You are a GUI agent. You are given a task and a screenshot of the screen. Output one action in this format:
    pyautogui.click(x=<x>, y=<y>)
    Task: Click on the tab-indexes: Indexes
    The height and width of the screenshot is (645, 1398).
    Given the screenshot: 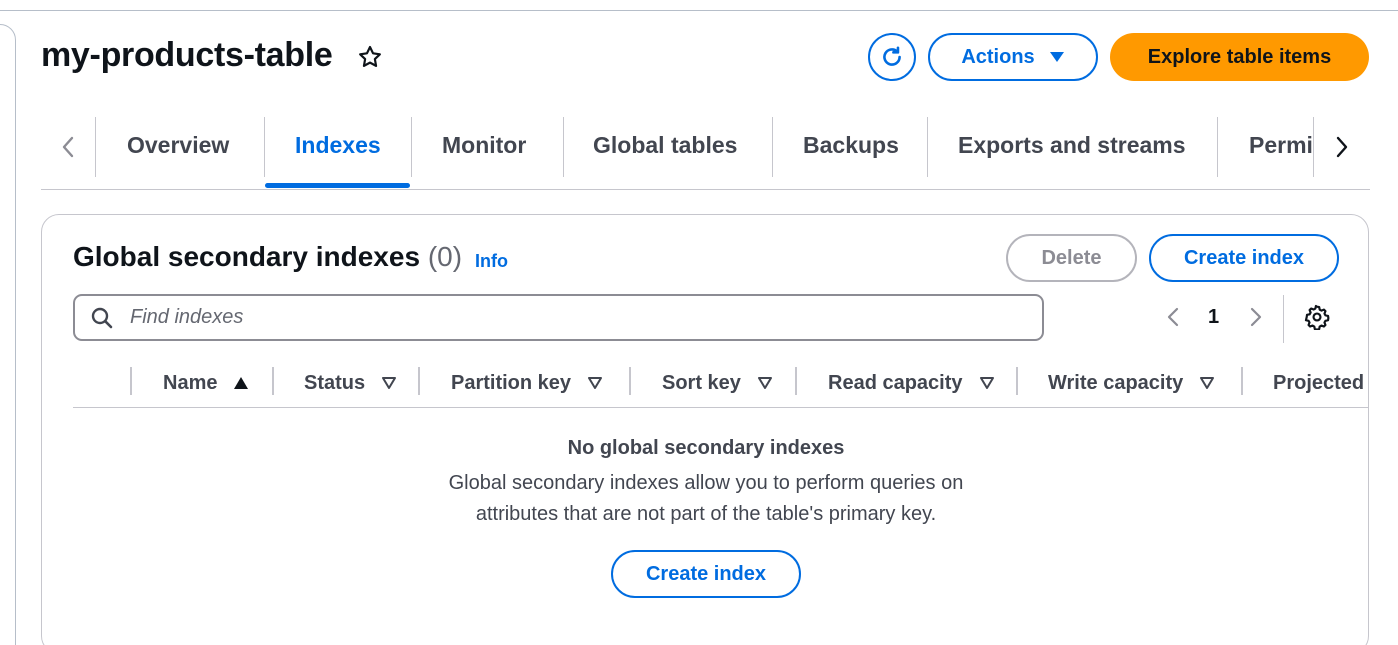 What is the action you would take?
    pyautogui.click(x=338, y=145)
    